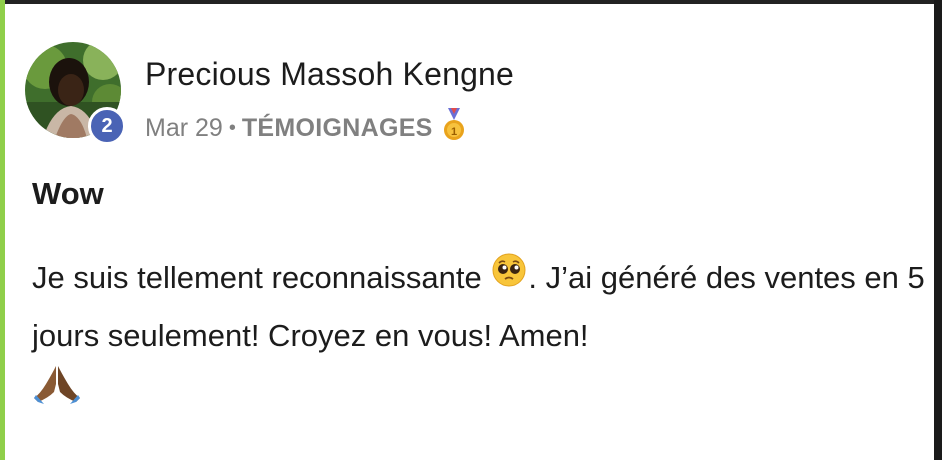 This screenshot has width=942, height=460. What do you see at coordinates (68, 193) in the screenshot?
I see `post-title: Wow` at bounding box center [68, 193].